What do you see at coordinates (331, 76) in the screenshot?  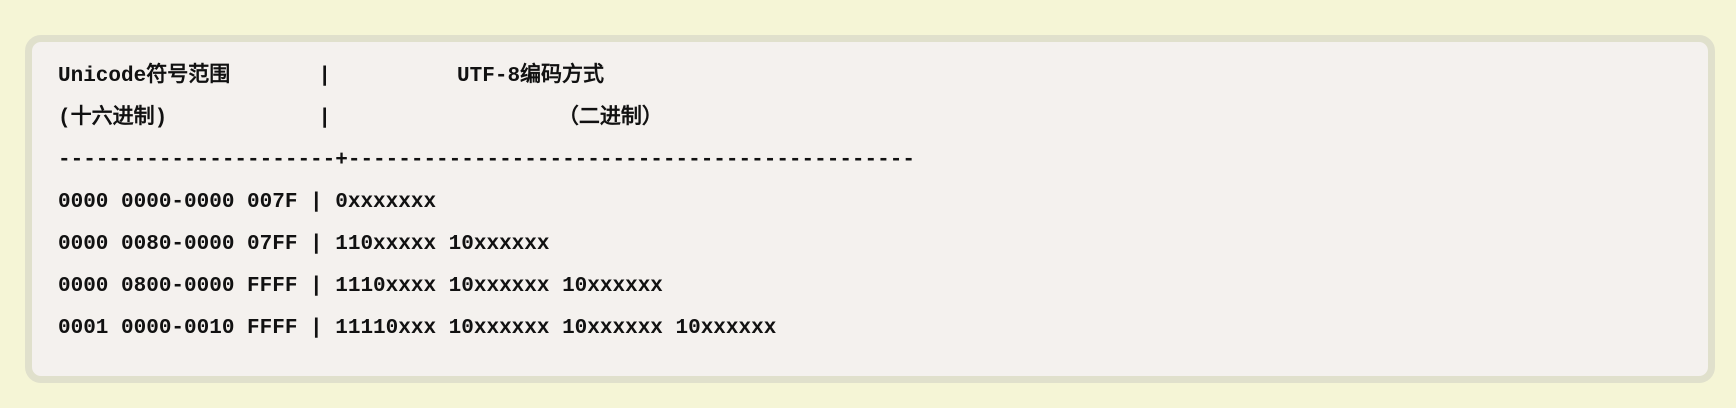 I see `code-line-header: Unicode符号范围 | UTF-8编码方式` at bounding box center [331, 76].